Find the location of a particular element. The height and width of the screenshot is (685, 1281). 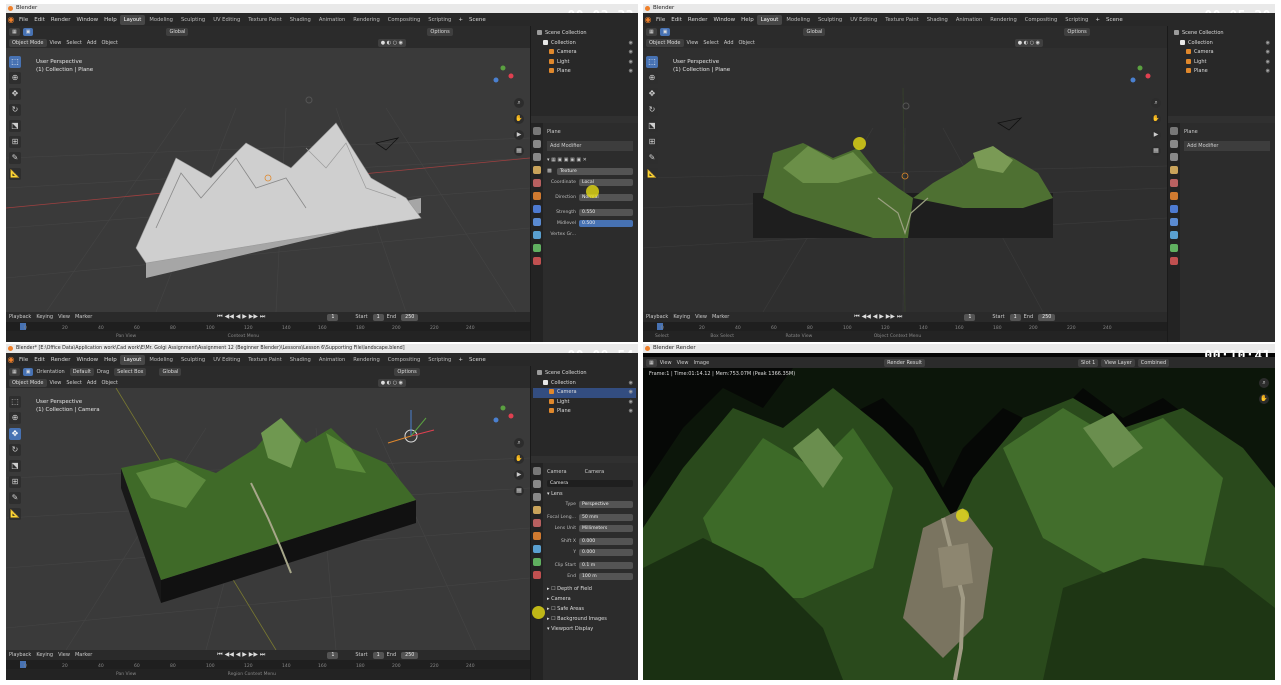

menu-select: Select is located at coordinates (73, 383).